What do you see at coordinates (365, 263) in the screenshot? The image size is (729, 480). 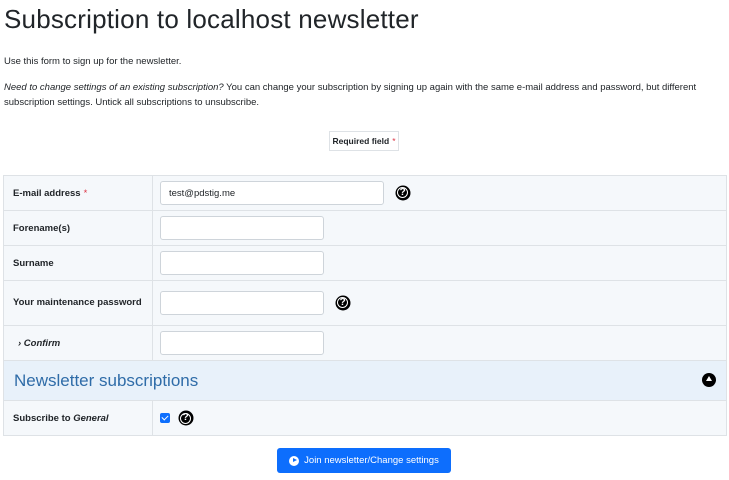 I see `surname-row: Surname` at bounding box center [365, 263].